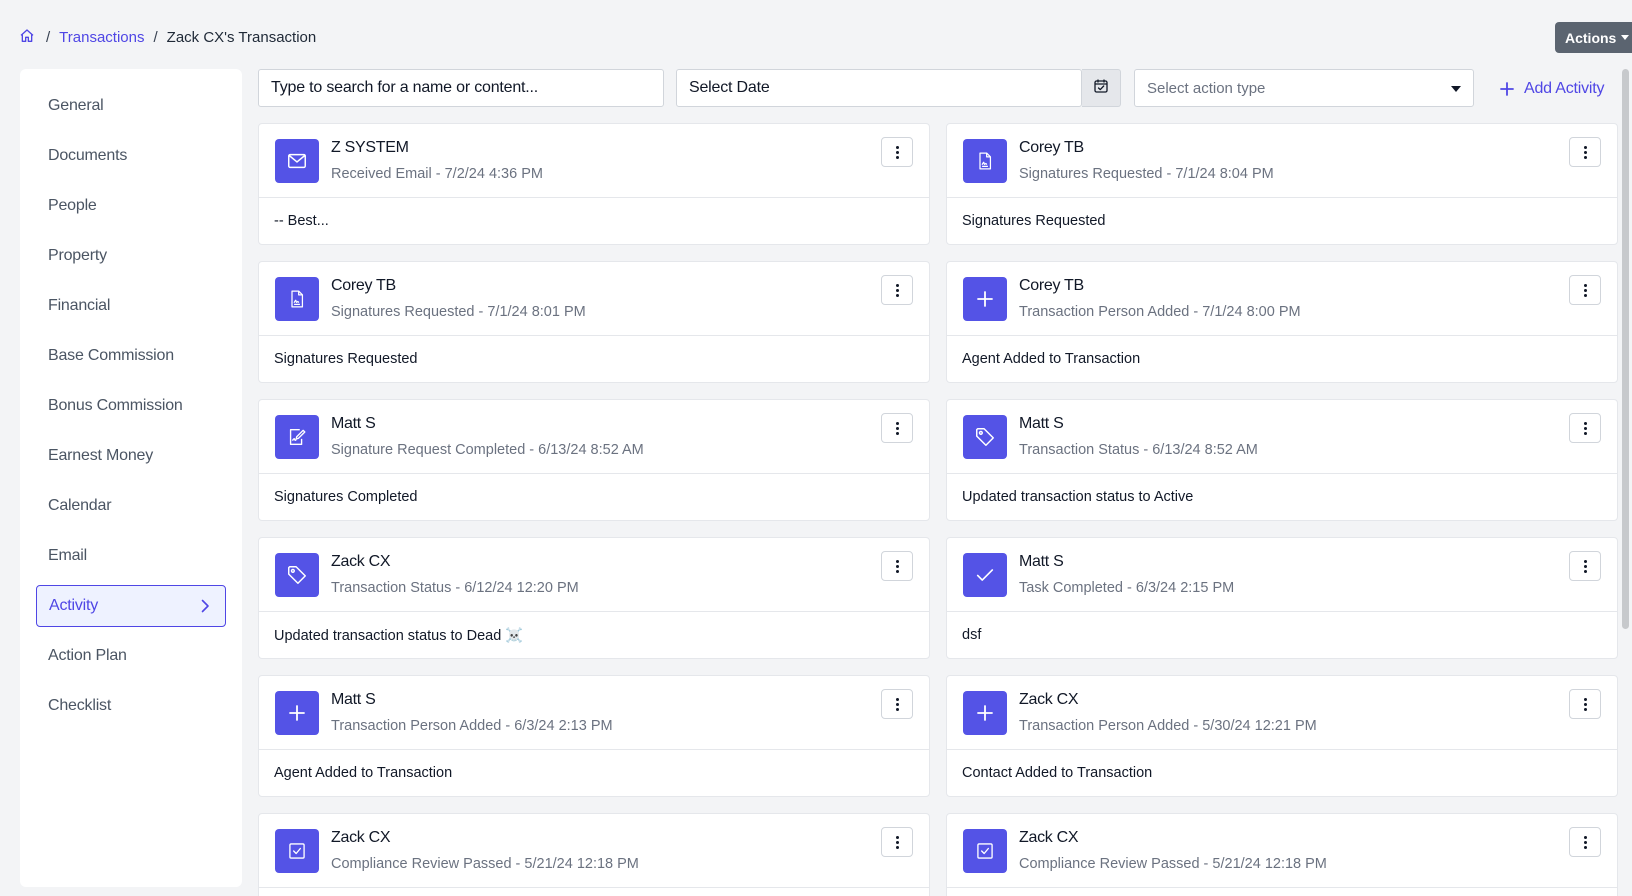 This screenshot has width=1632, height=896. I want to click on sidebar-item-label: People, so click(72, 205).